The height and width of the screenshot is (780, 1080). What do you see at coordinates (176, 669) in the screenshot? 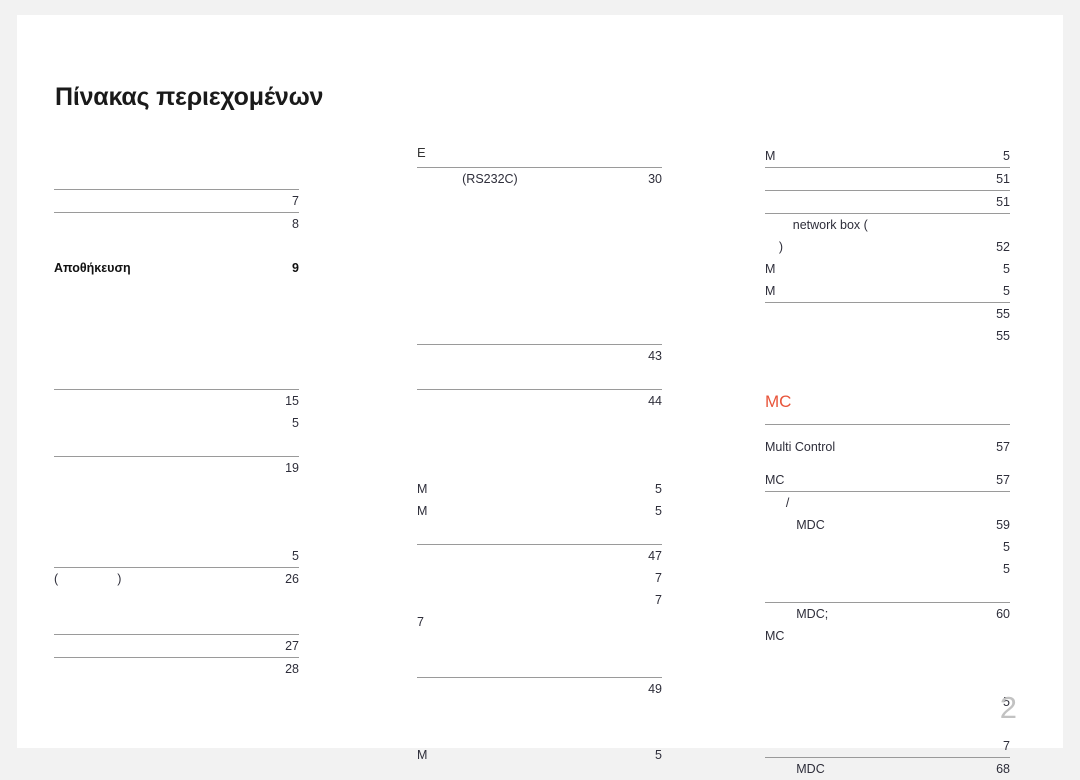
I see `toc-entry: 28` at bounding box center [176, 669].